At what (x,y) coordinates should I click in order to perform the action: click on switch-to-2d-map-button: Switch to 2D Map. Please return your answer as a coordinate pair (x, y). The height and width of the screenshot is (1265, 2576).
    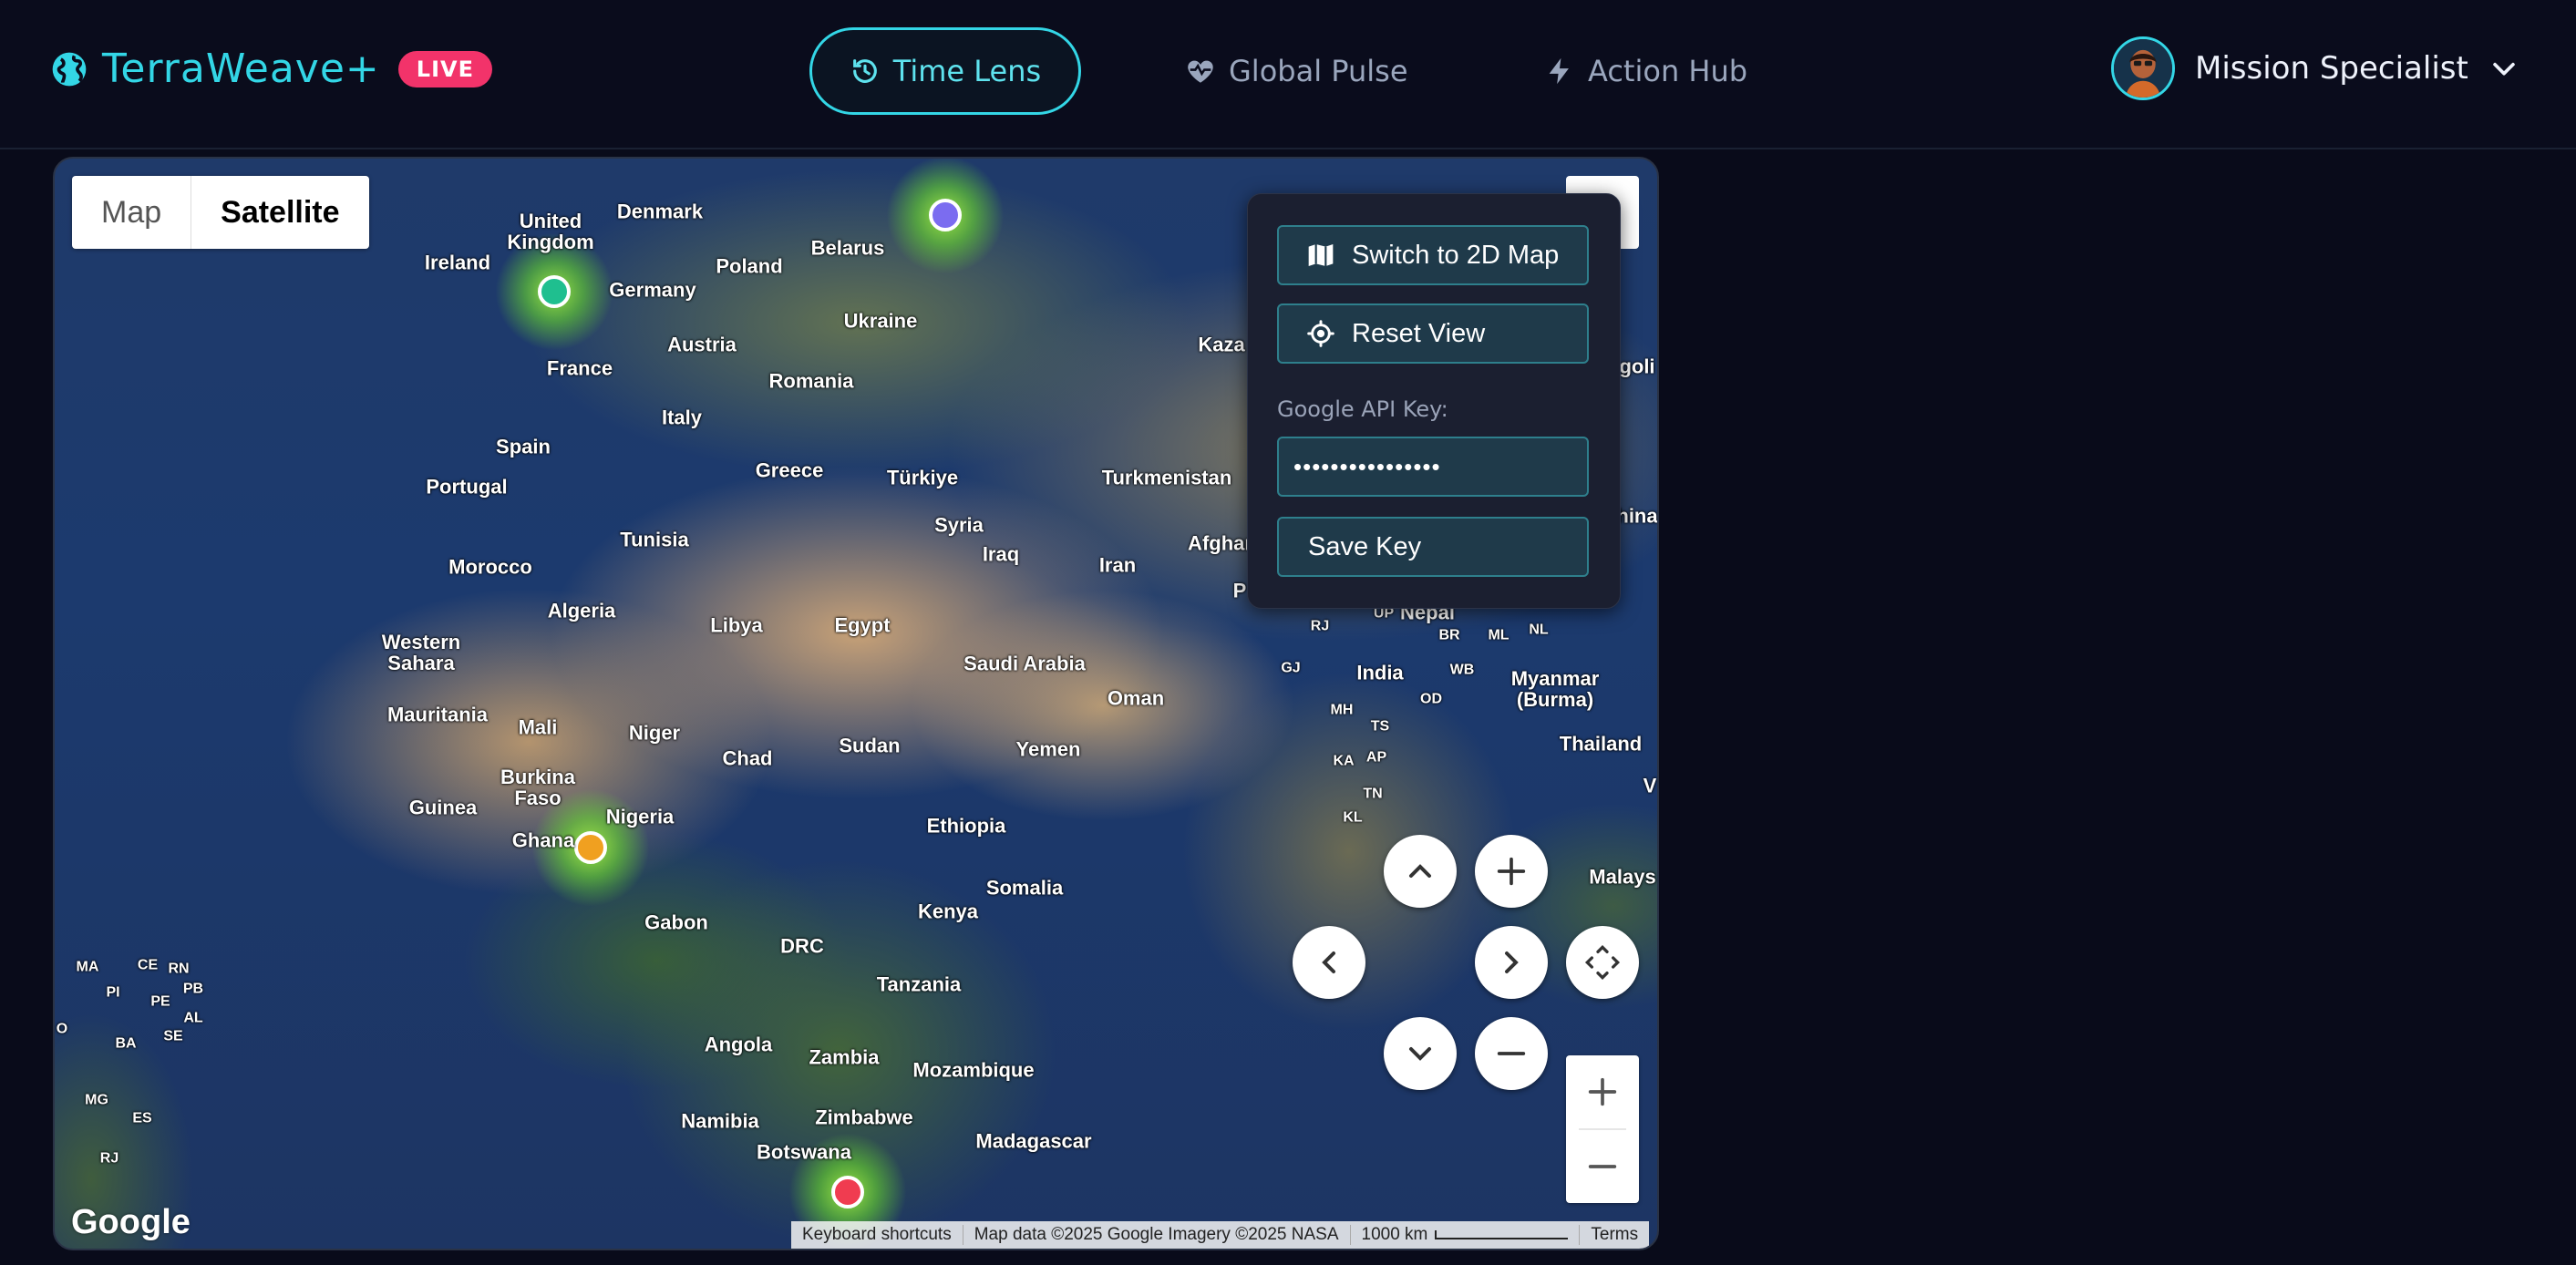
    Looking at the image, I should click on (1433, 255).